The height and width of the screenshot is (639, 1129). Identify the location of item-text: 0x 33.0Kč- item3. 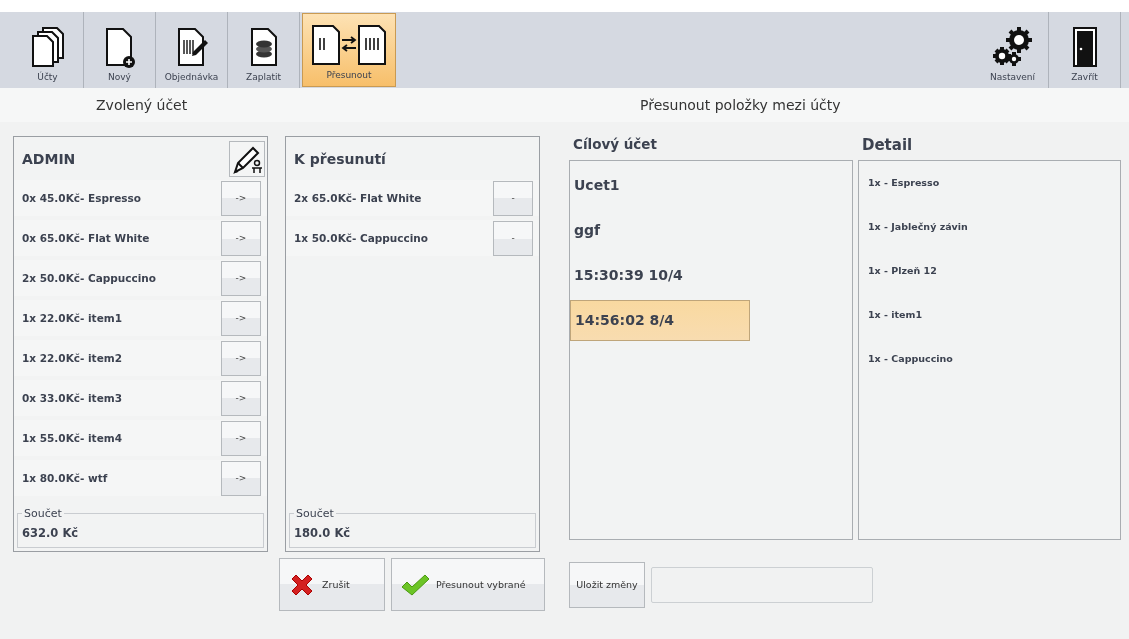
(72, 398).